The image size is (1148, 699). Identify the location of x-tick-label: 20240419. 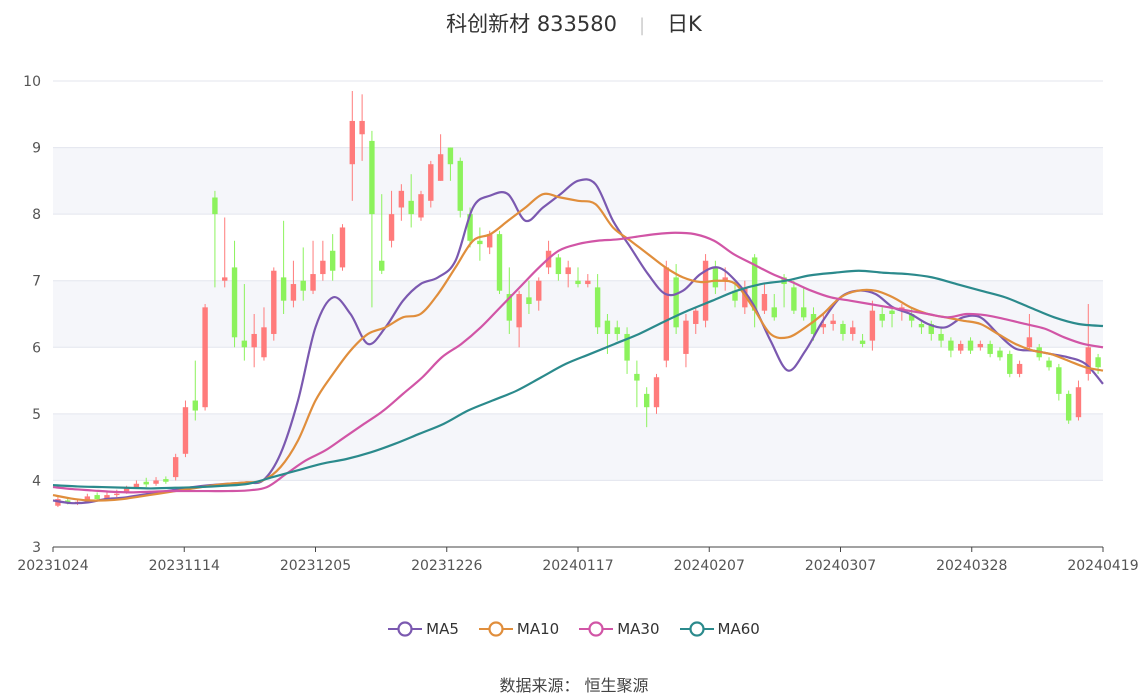
(1102, 566).